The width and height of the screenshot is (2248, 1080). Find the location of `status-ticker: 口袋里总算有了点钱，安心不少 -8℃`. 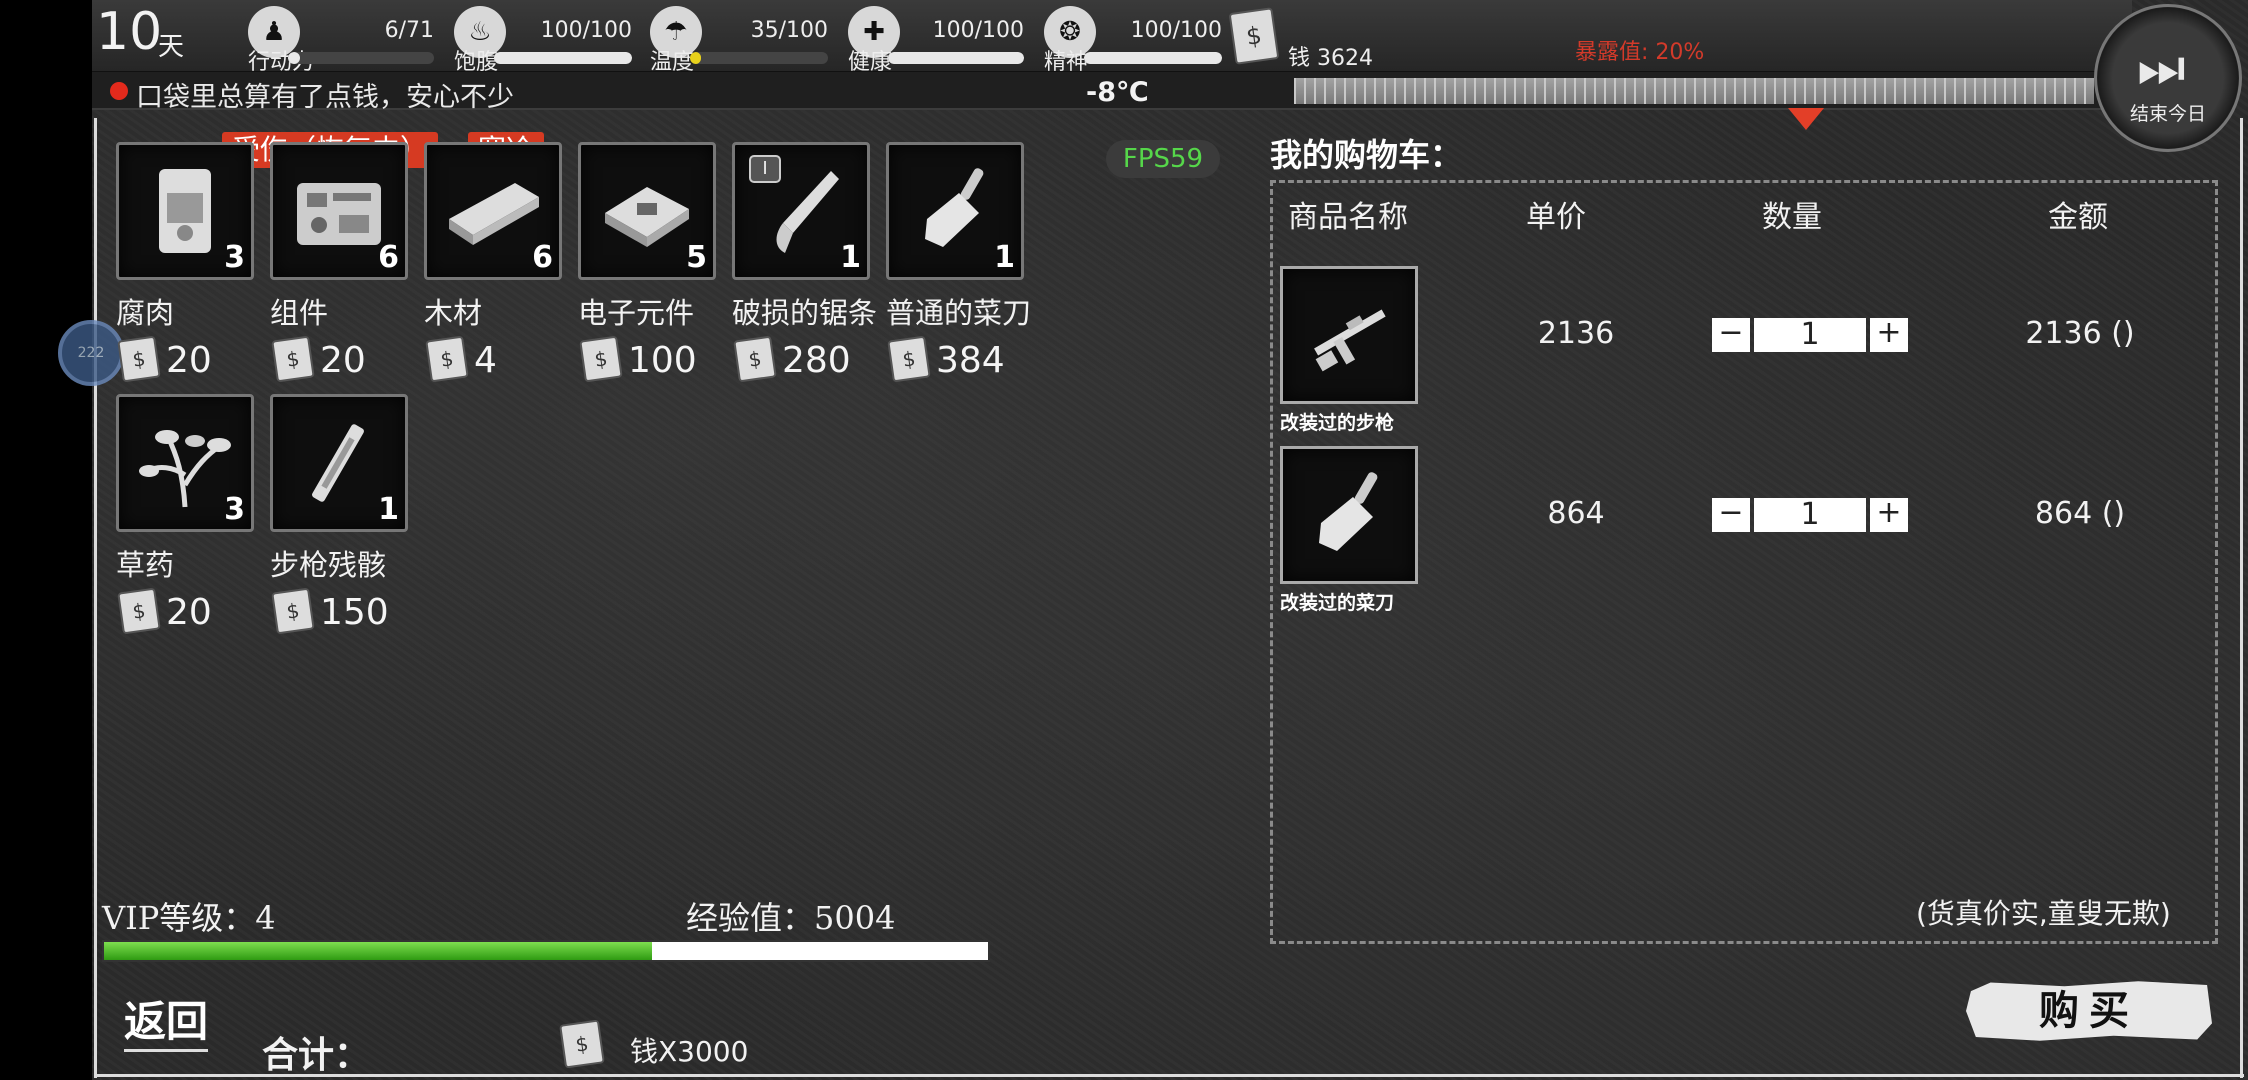

status-ticker: 口袋里总算有了点钱，安心不少 -8℃ is located at coordinates (1112, 101).